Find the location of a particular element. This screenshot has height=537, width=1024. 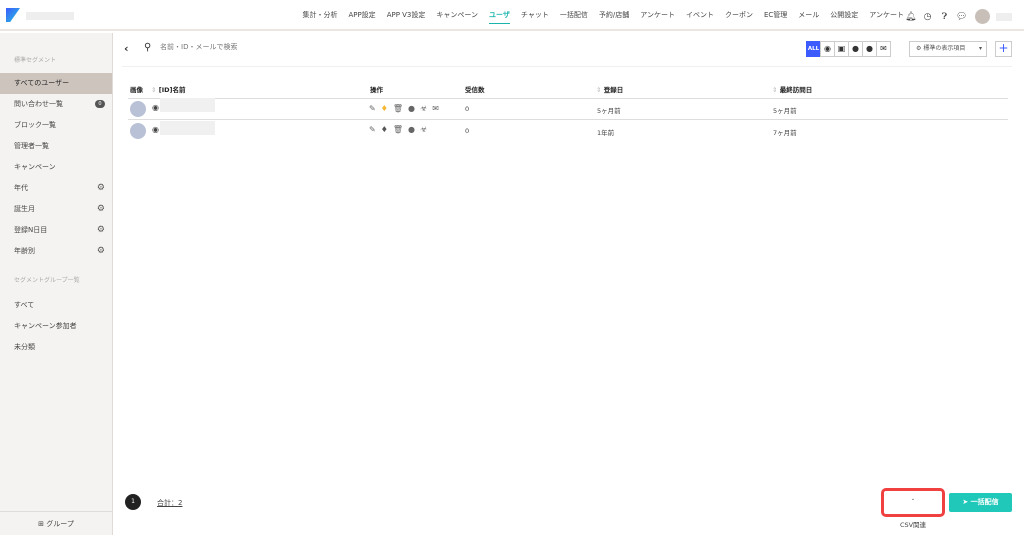

sidebar-item-campaign: キャンペーン is located at coordinates (56, 167).